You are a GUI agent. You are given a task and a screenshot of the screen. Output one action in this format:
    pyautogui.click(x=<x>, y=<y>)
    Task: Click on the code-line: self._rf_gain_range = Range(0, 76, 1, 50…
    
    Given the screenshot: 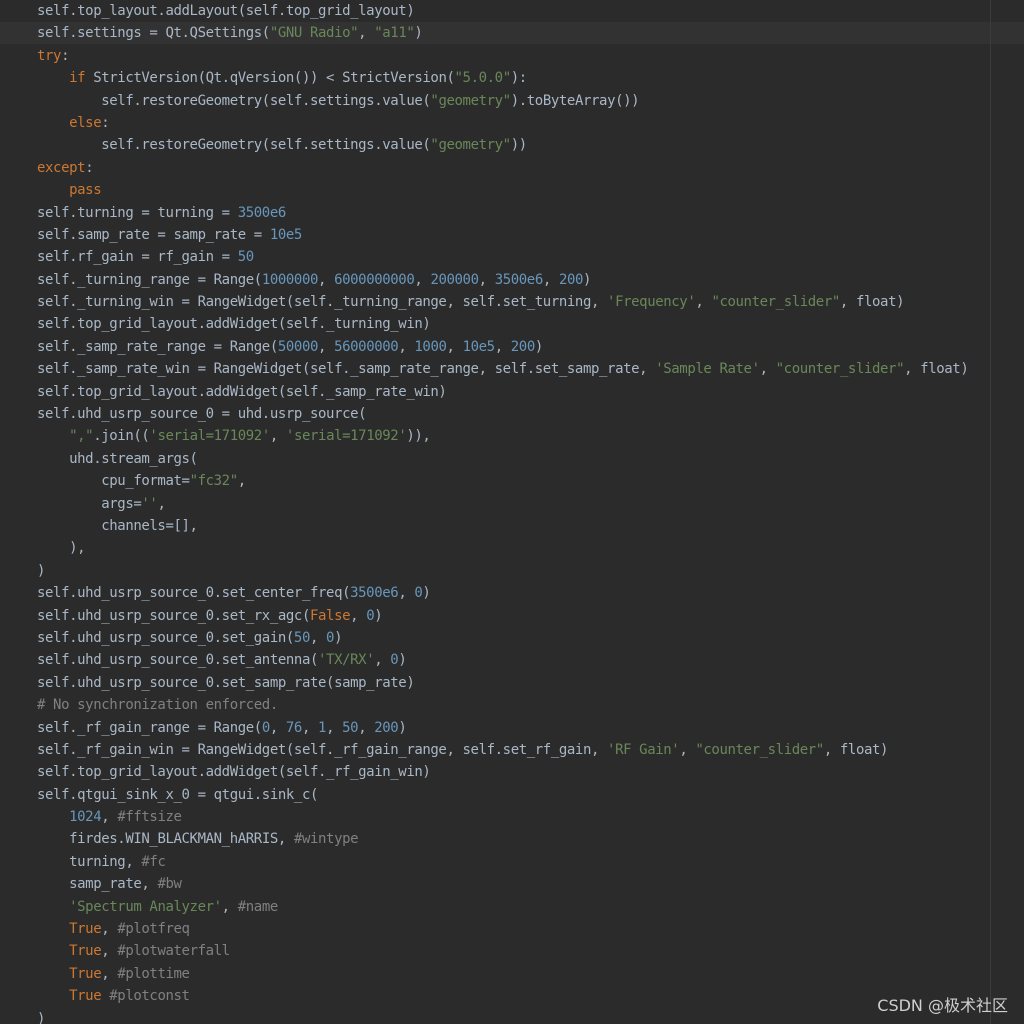 What is the action you would take?
    pyautogui.click(x=502, y=728)
    